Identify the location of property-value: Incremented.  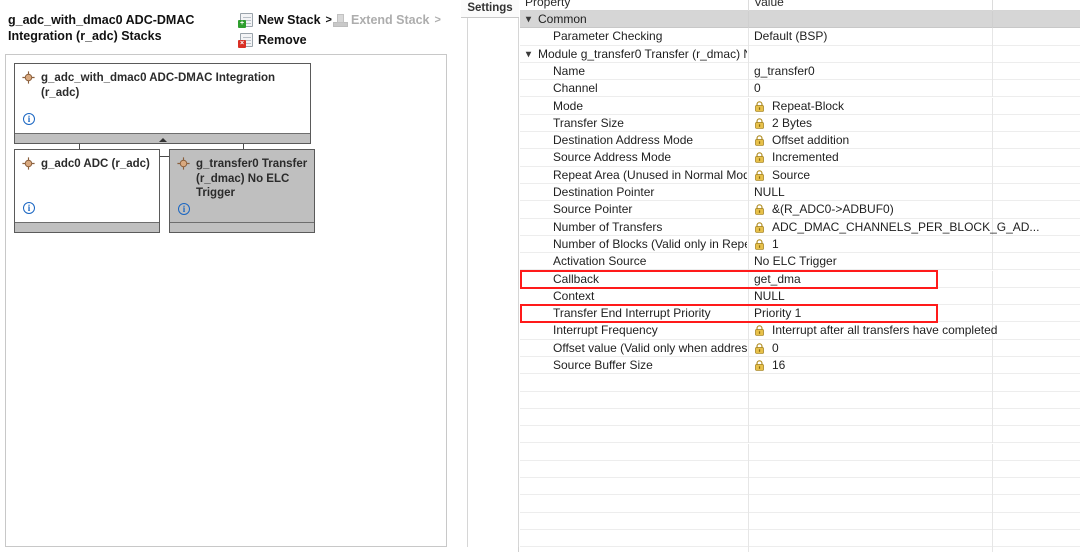
(926, 157).